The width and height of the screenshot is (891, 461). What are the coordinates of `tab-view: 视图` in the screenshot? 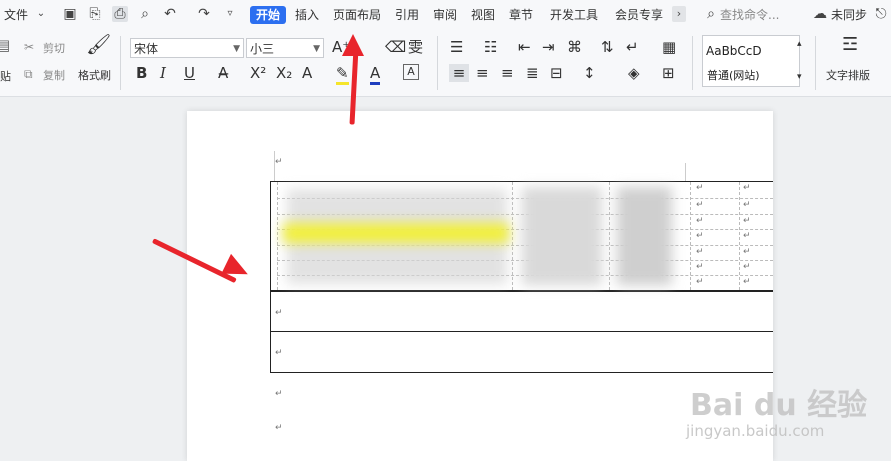 It's located at (483, 15).